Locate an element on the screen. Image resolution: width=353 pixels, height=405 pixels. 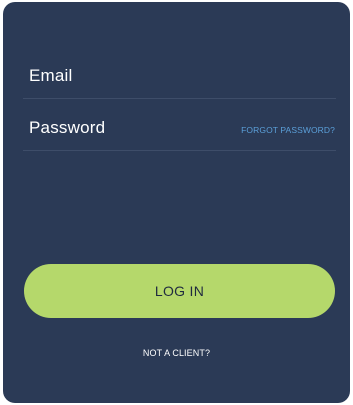
email-field: Email is located at coordinates (181, 78).